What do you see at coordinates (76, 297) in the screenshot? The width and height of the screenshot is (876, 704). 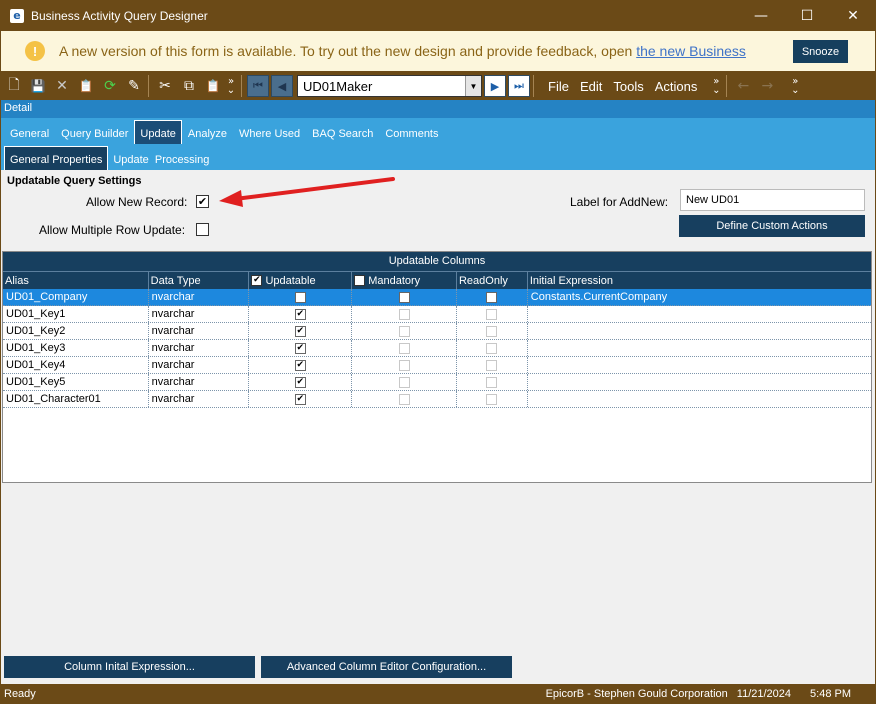 I see `cell-alias: UD01_Company` at bounding box center [76, 297].